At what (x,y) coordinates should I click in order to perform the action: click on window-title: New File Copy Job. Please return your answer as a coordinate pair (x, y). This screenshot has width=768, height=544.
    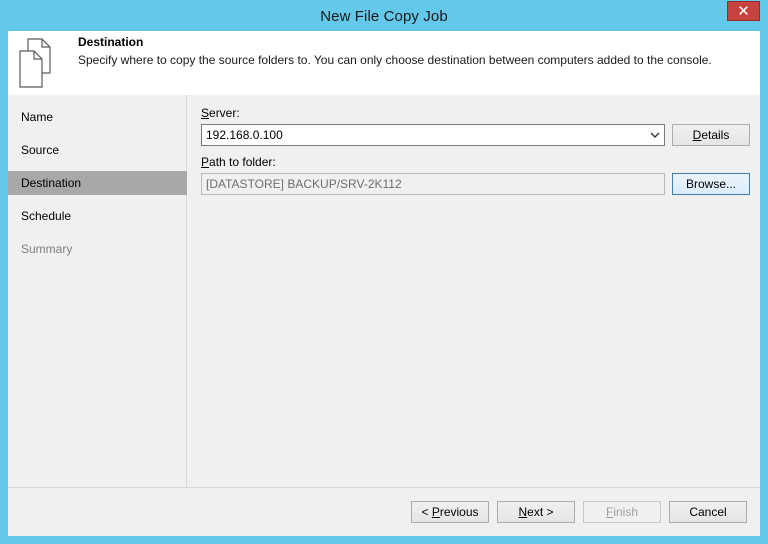
    Looking at the image, I should click on (384, 16).